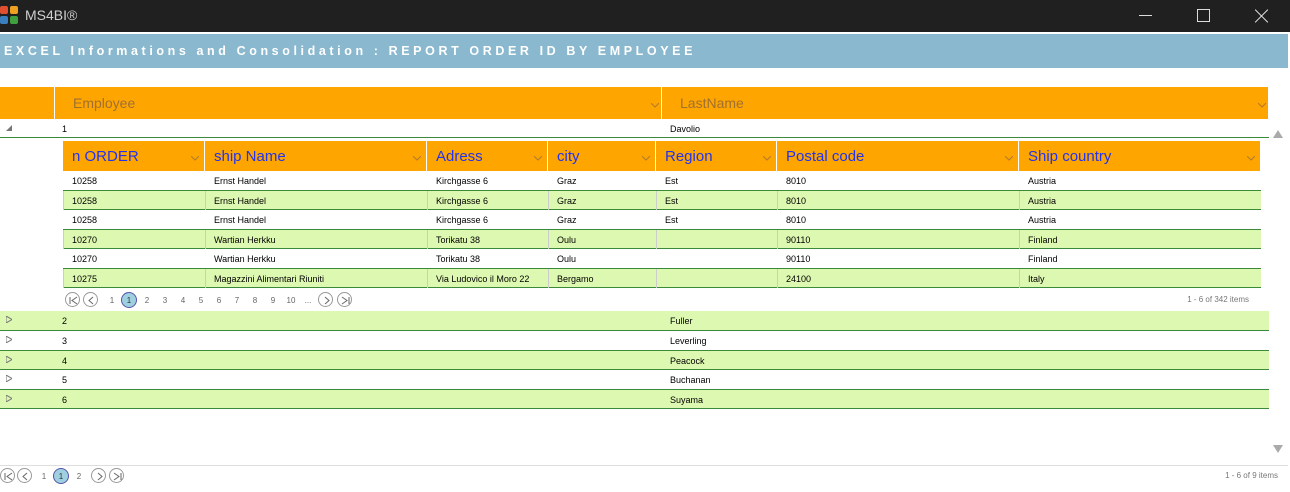  Describe the element at coordinates (65, 341) in the screenshot. I see `cell-employee: 3` at that location.